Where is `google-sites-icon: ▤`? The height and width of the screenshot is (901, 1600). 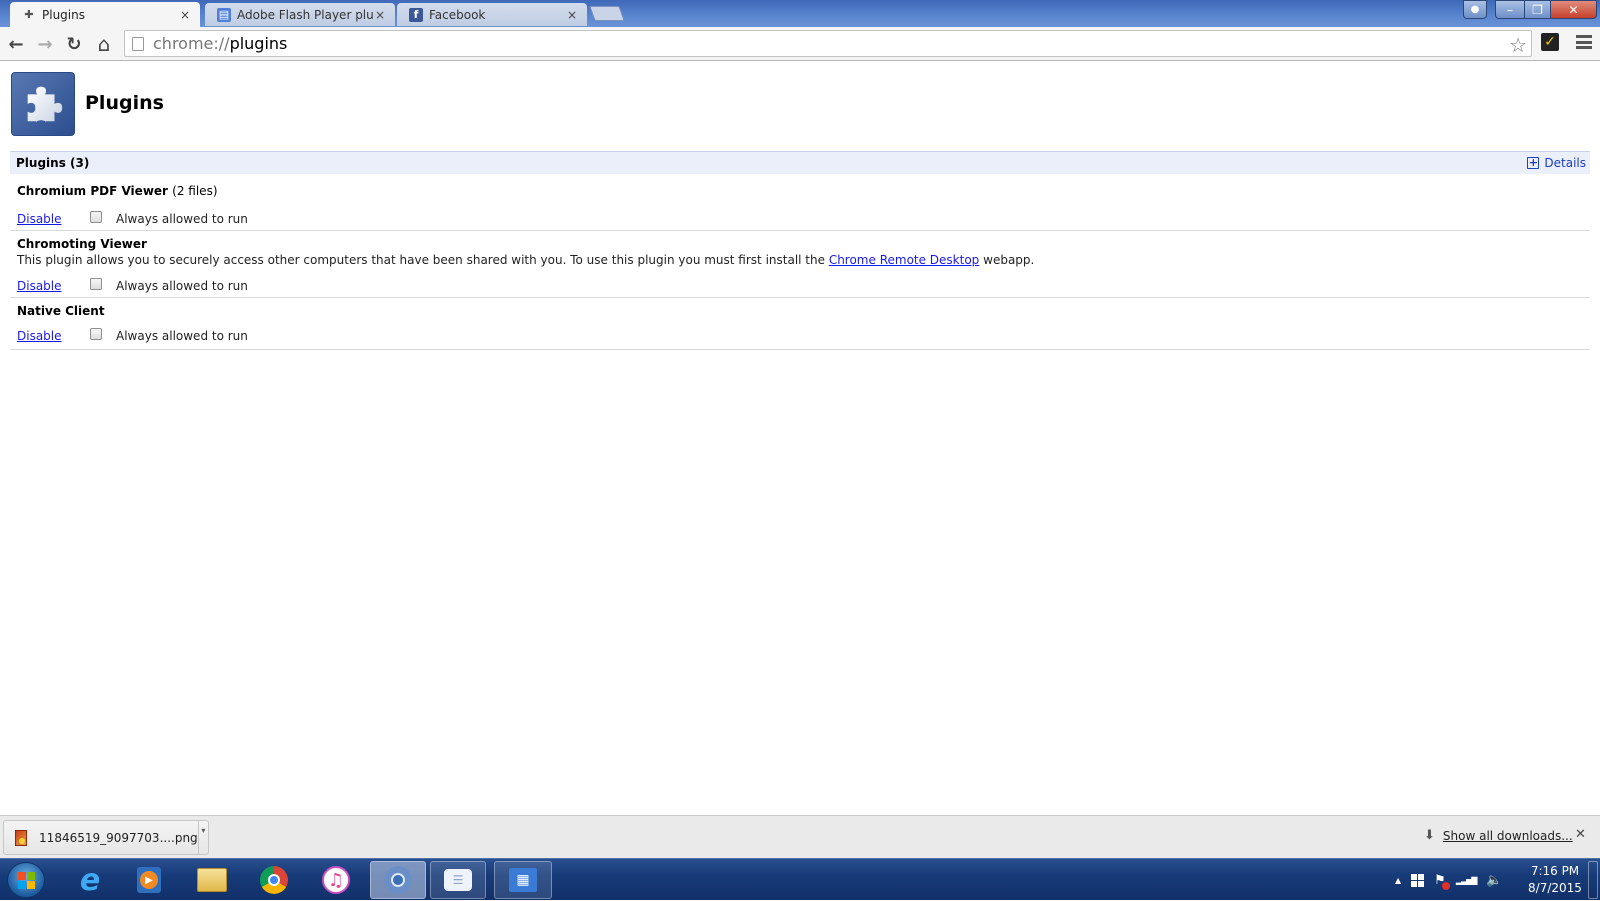 google-sites-icon: ▤ is located at coordinates (224, 14).